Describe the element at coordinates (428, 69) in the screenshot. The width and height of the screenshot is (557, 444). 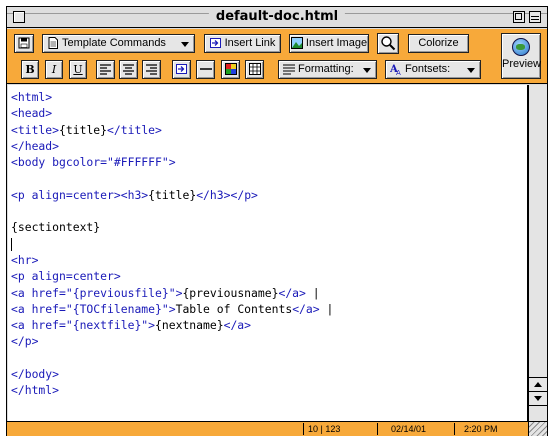
I see `fontsets-label: Fontsets:` at that location.